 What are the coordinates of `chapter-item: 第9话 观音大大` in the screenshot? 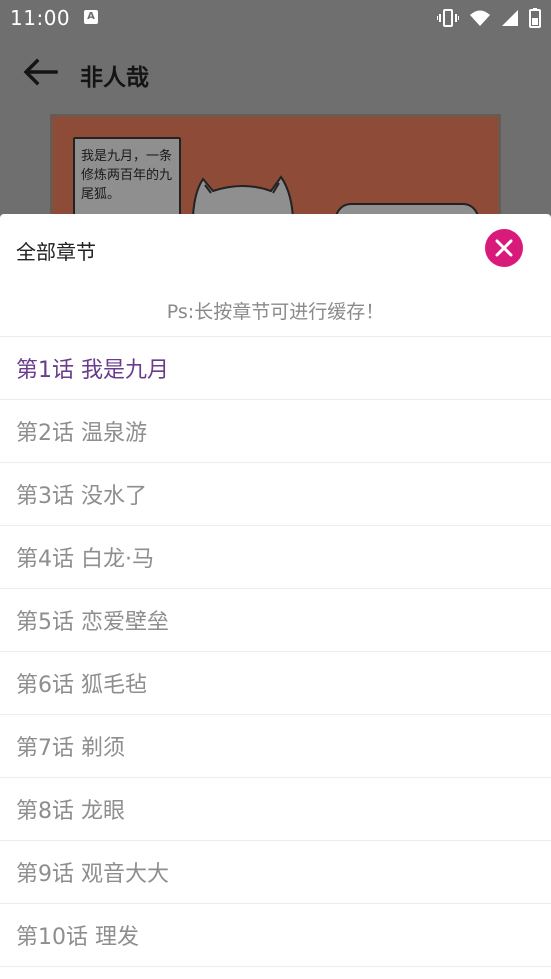 It's located at (275, 872).